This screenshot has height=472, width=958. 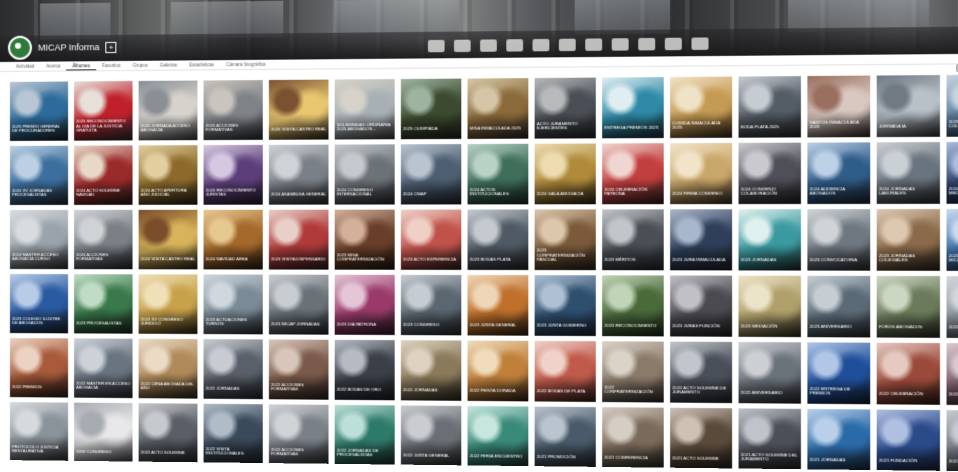 What do you see at coordinates (103, 368) in the screenshot?
I see `album-tile: 2022 MASTER EN ACCESO ABOGACÍA` at bounding box center [103, 368].